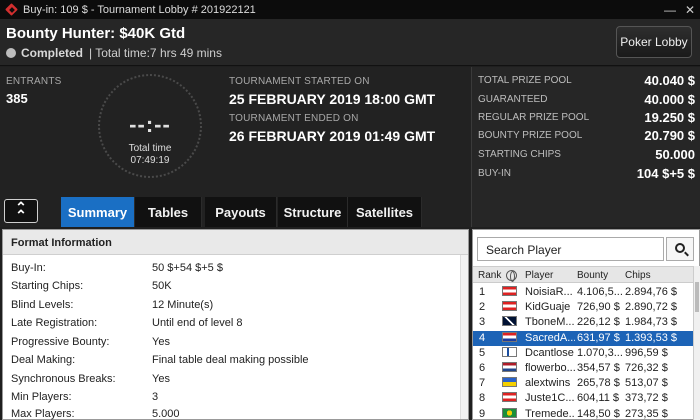 This screenshot has width=700, height=420. I want to click on started-value: 25 FEBRUARY 2019 18:00 GMT, so click(332, 99).